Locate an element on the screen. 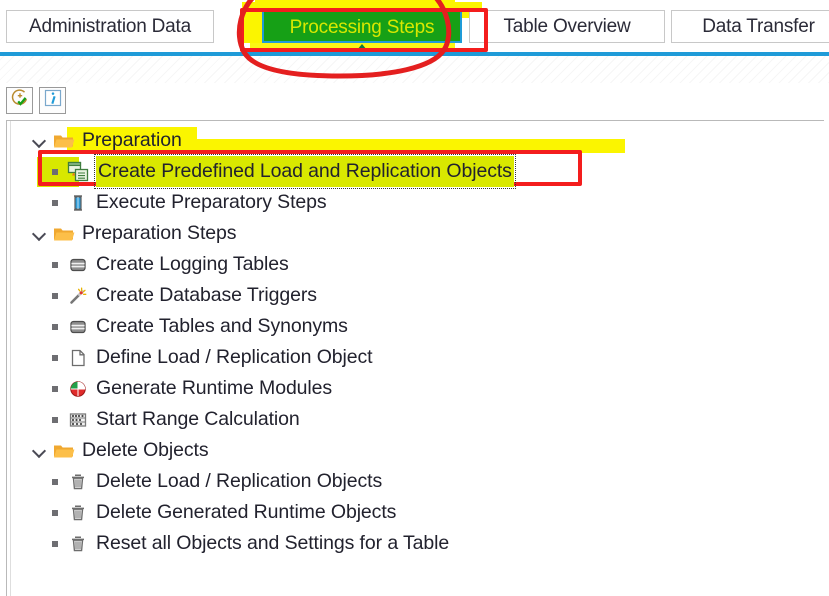 The image size is (829, 596). execute-button is located at coordinates (19, 100).